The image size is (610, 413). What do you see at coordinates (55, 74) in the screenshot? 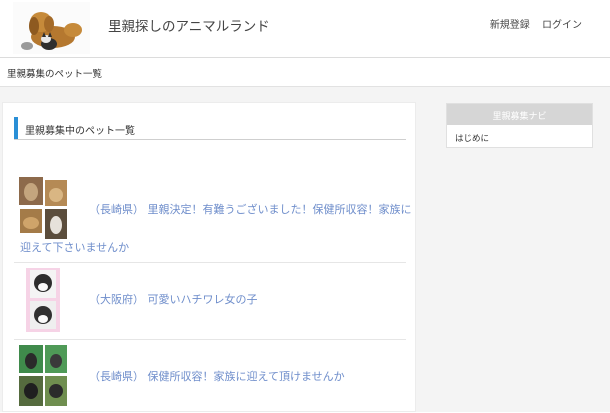
I see `breadcrumb-current: 里親募集のペット一覧` at bounding box center [55, 74].